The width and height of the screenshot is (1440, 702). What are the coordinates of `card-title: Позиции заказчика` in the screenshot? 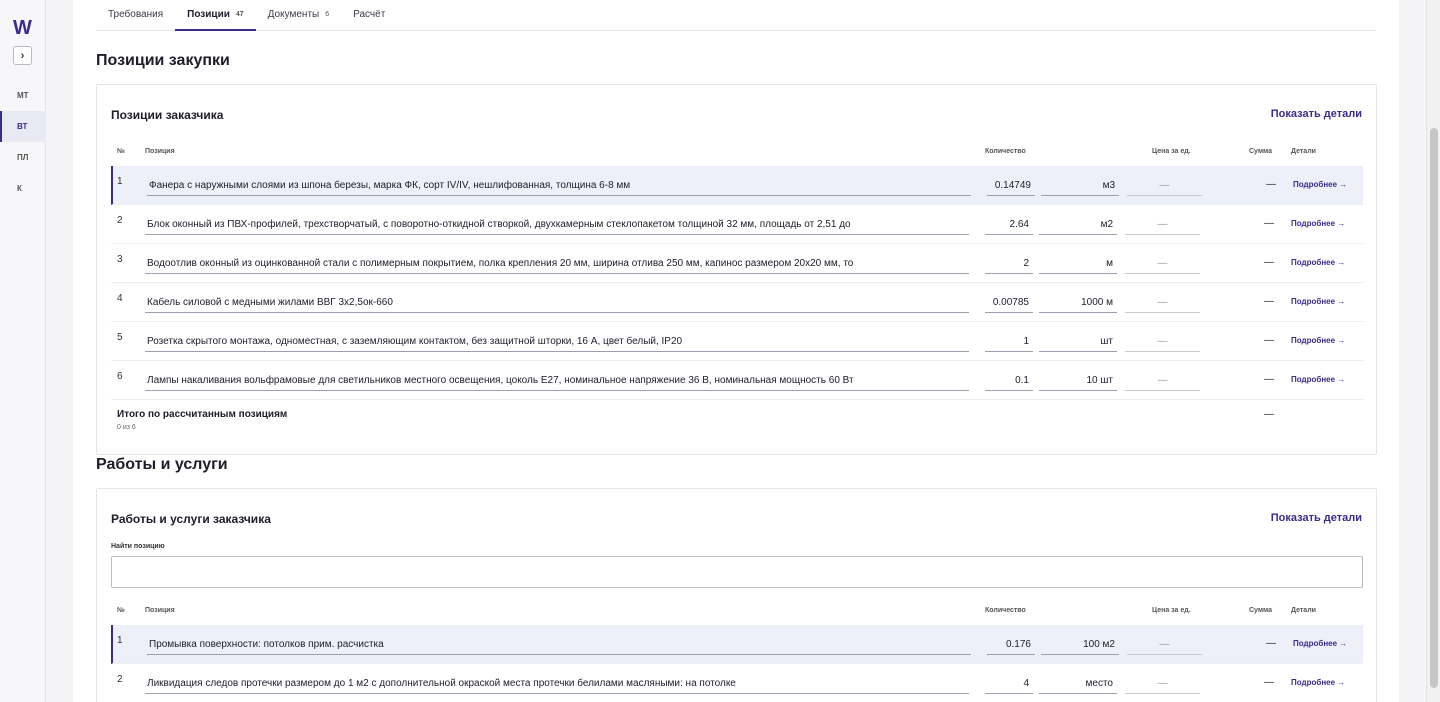 It's located at (167, 115).